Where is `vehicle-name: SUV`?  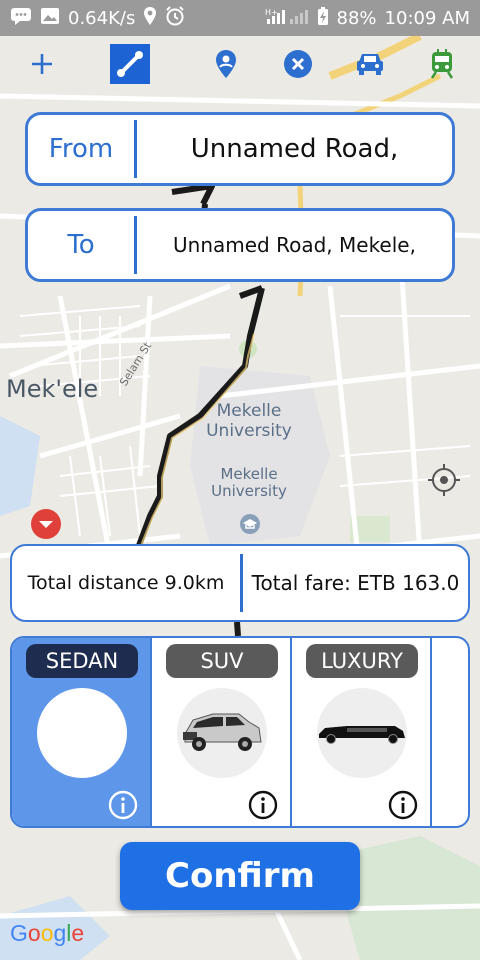 vehicle-name: SUV is located at coordinates (222, 661).